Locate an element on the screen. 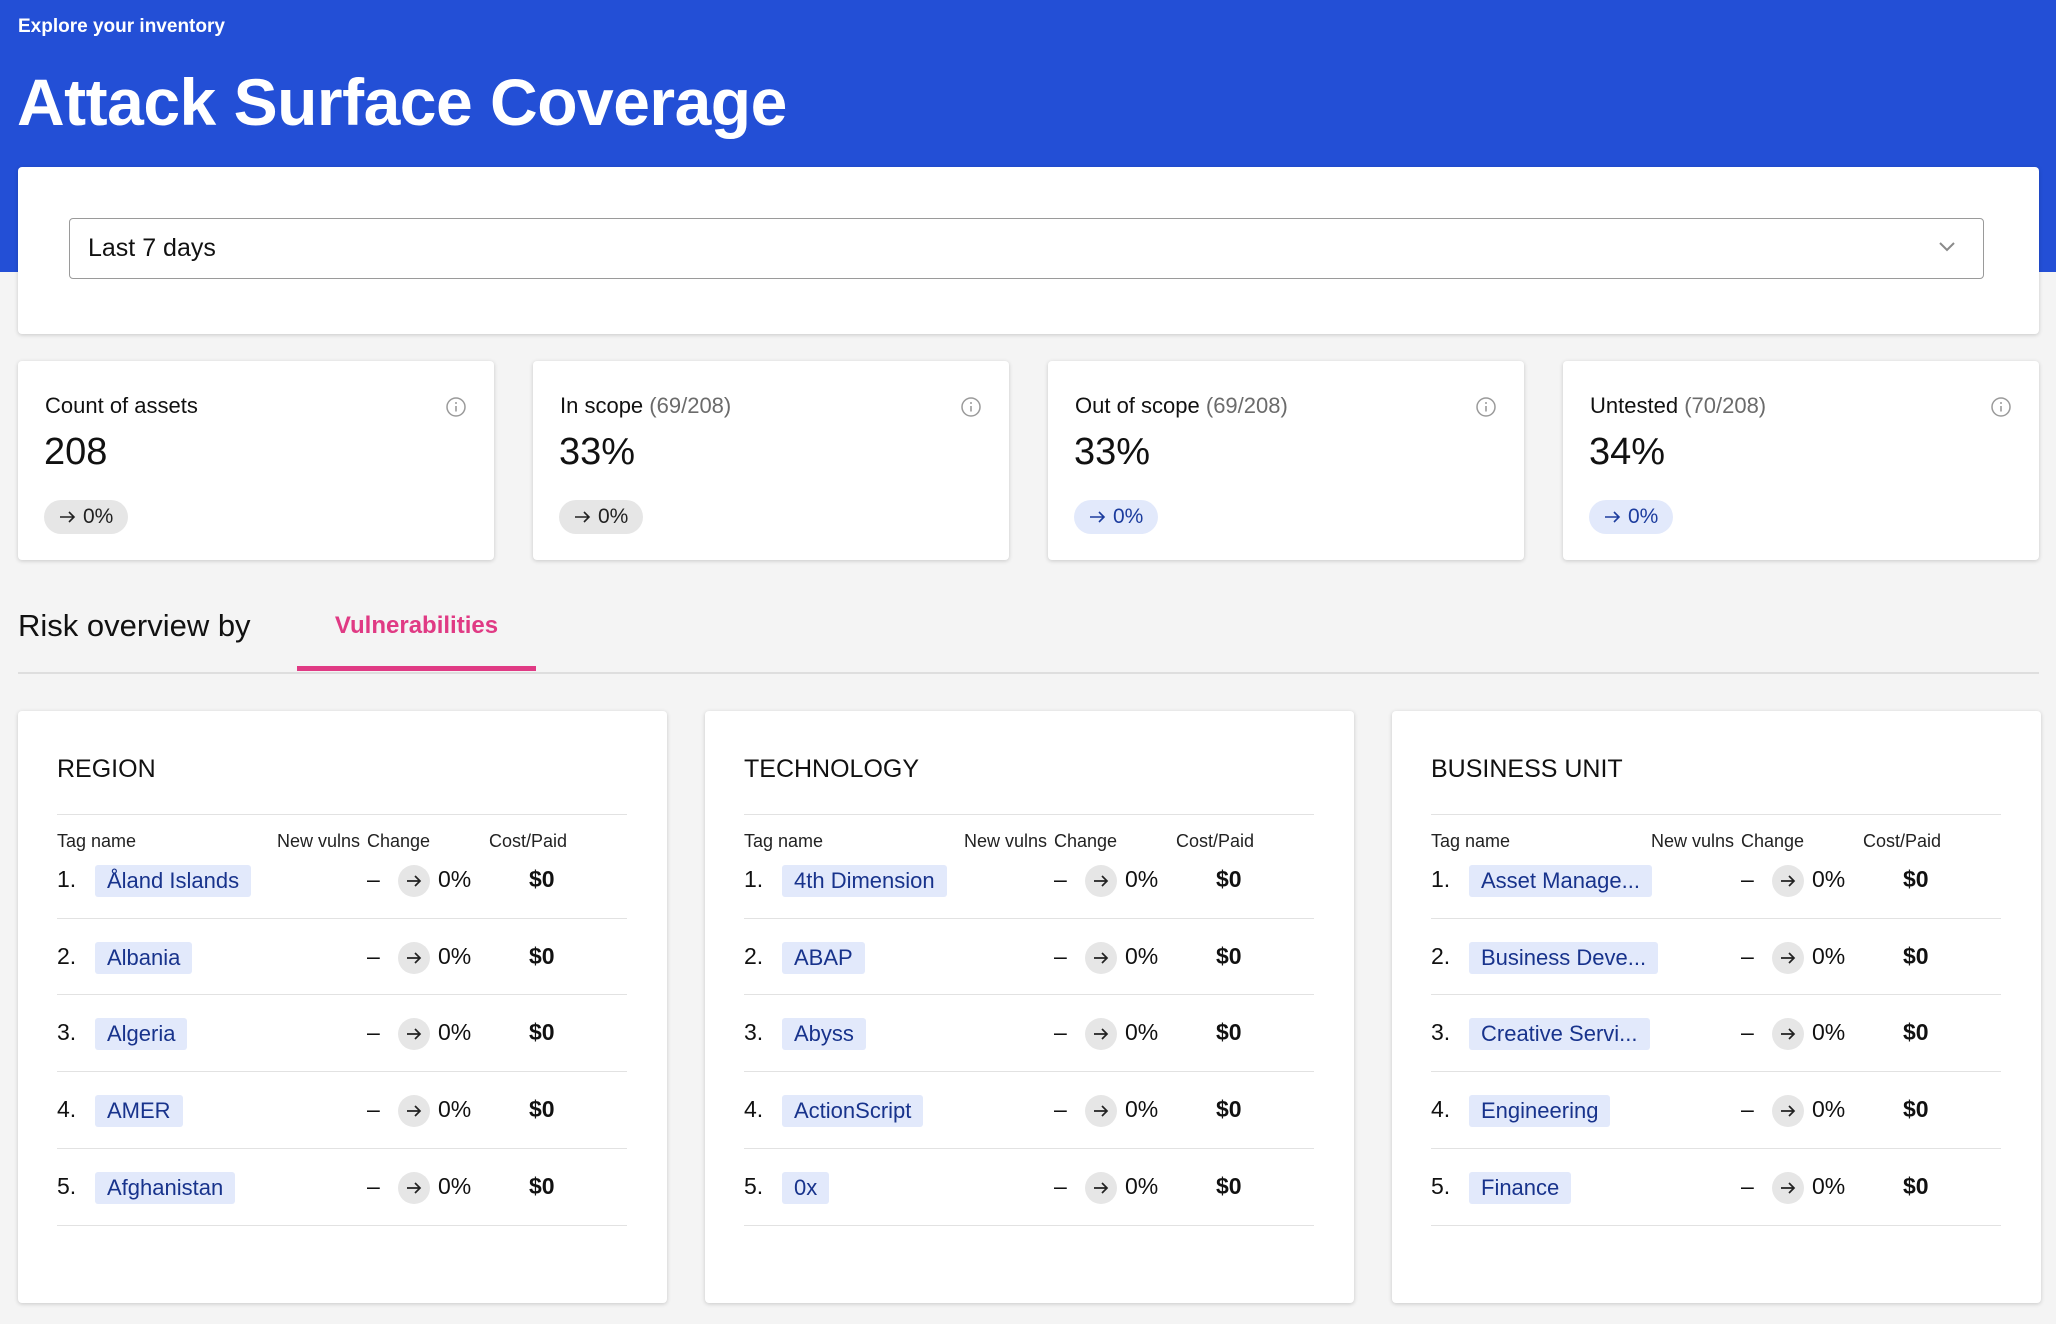  table-row: 2. Business Deve... – 0% $0 is located at coordinates (1716, 956).